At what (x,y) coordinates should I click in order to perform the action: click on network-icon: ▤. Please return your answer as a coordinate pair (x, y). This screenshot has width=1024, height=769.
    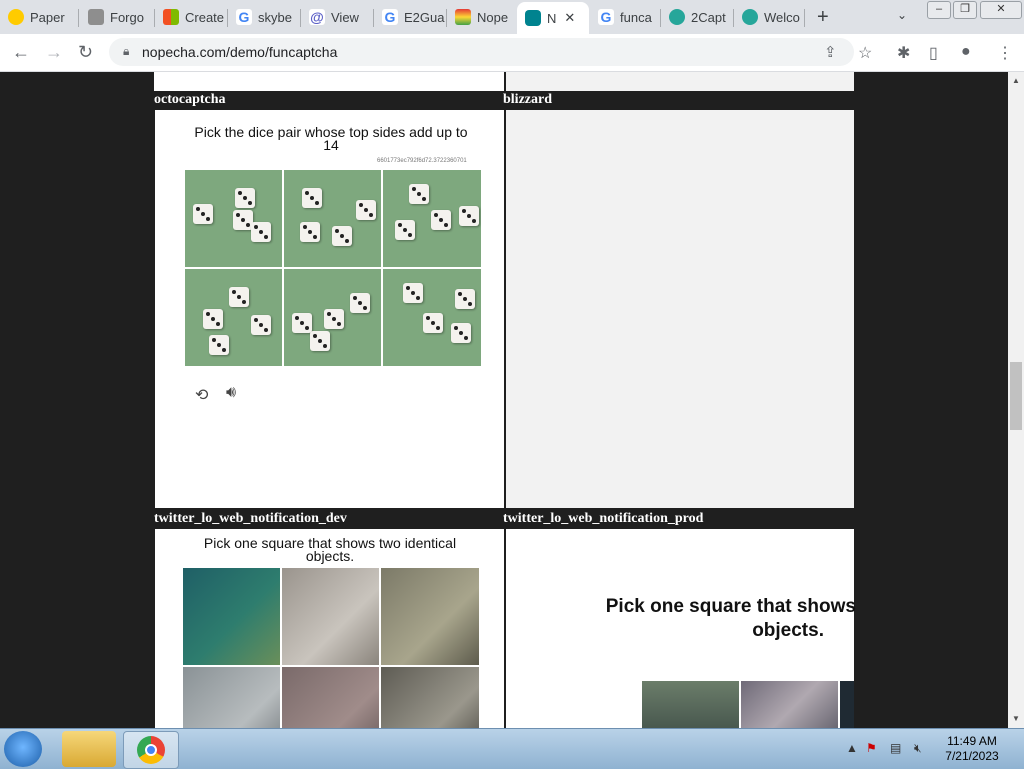
    Looking at the image, I should click on (895, 748).